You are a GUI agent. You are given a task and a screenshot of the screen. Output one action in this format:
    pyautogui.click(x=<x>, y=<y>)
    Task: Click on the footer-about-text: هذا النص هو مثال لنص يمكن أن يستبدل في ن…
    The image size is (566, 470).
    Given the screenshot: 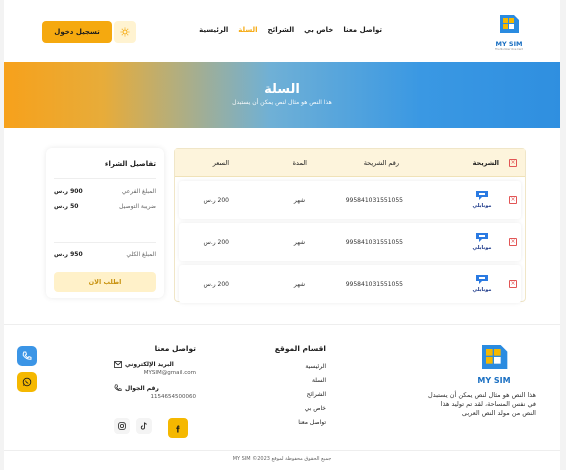 What is the action you would take?
    pyautogui.click(x=481, y=404)
    